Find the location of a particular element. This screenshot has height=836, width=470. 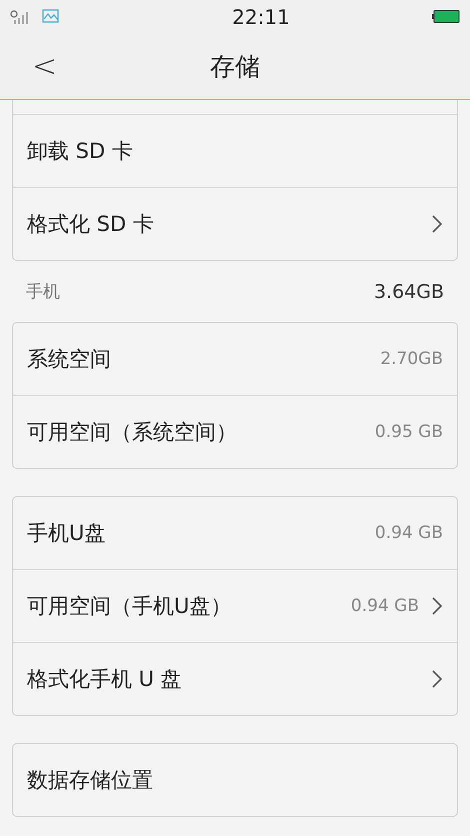

image-icon is located at coordinates (51, 16).